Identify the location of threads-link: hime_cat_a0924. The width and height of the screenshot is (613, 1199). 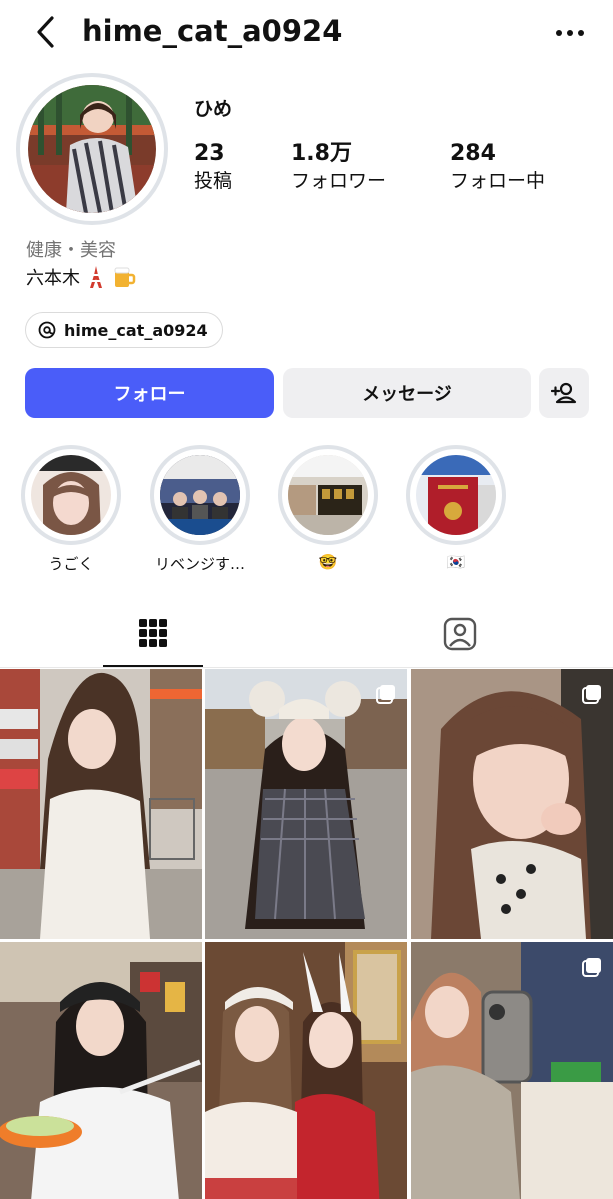
(124, 330).